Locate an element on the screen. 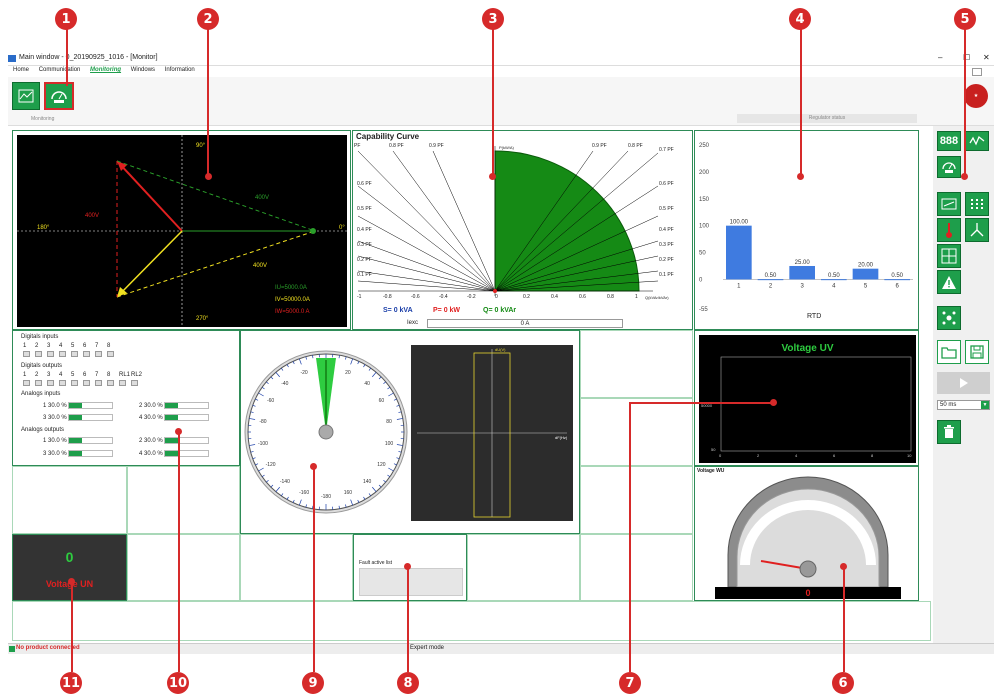 The image size is (994, 697). voltage-uv-y-bottom: 50 is located at coordinates (713, 449).